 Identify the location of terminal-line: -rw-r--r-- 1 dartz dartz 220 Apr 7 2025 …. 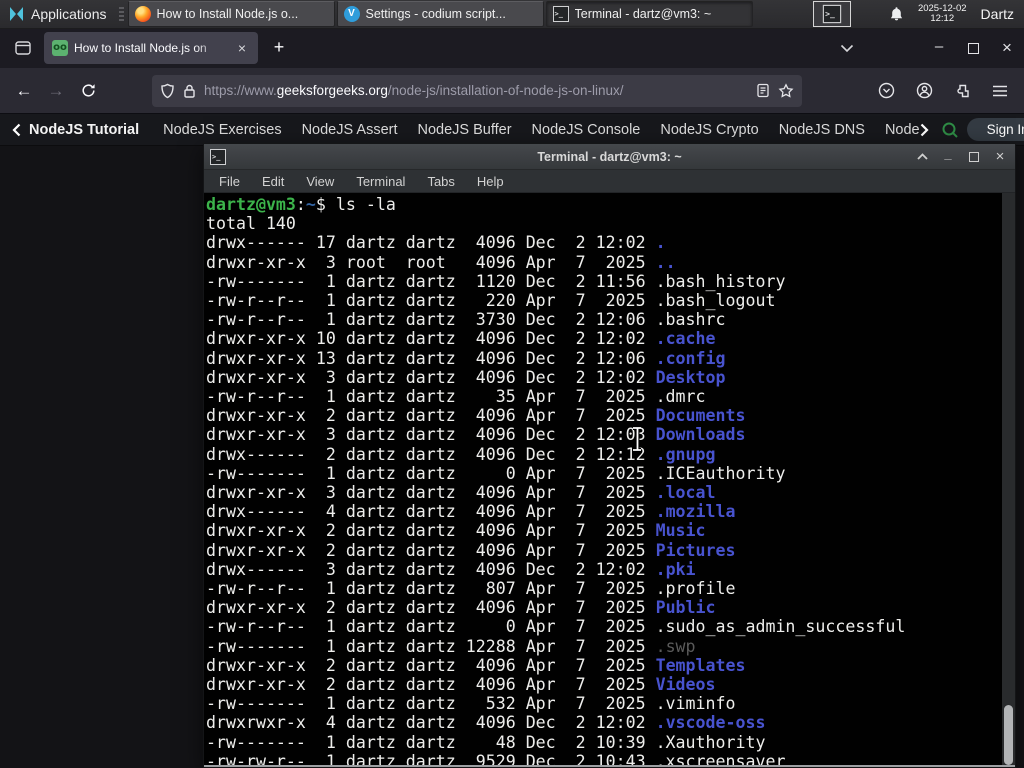
(491, 301).